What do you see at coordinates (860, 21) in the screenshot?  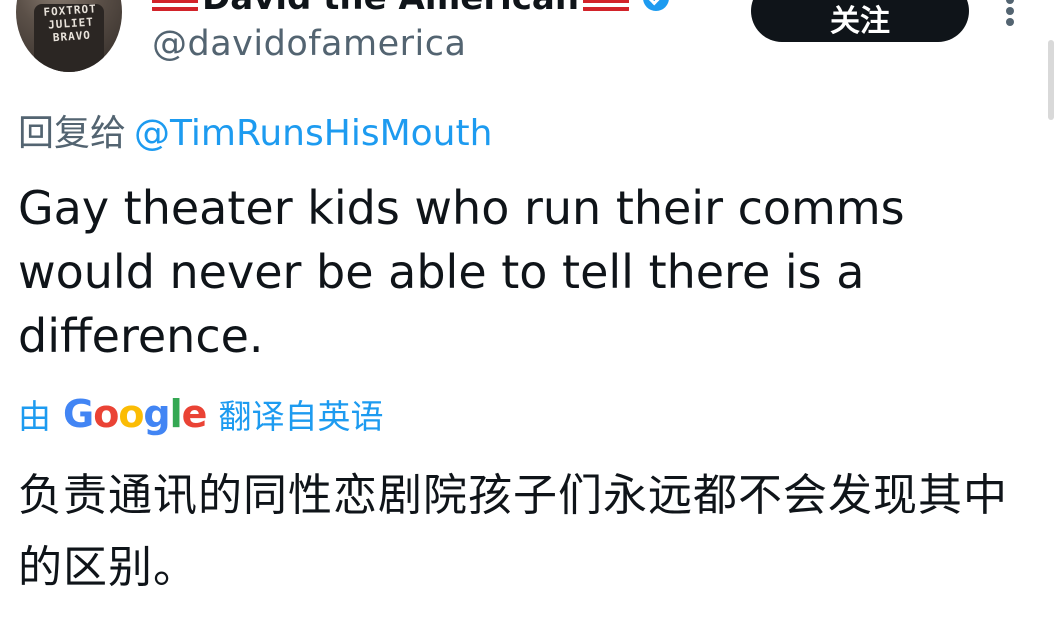 I see `follow-button: 关注` at bounding box center [860, 21].